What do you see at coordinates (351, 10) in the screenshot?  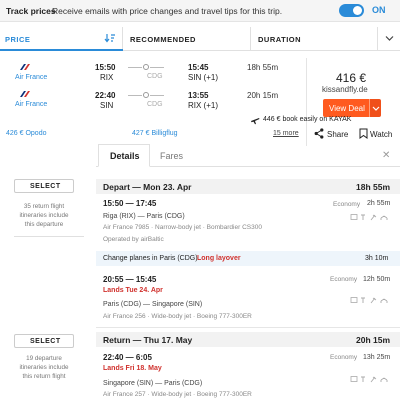 I see `track-prices-toggle` at bounding box center [351, 10].